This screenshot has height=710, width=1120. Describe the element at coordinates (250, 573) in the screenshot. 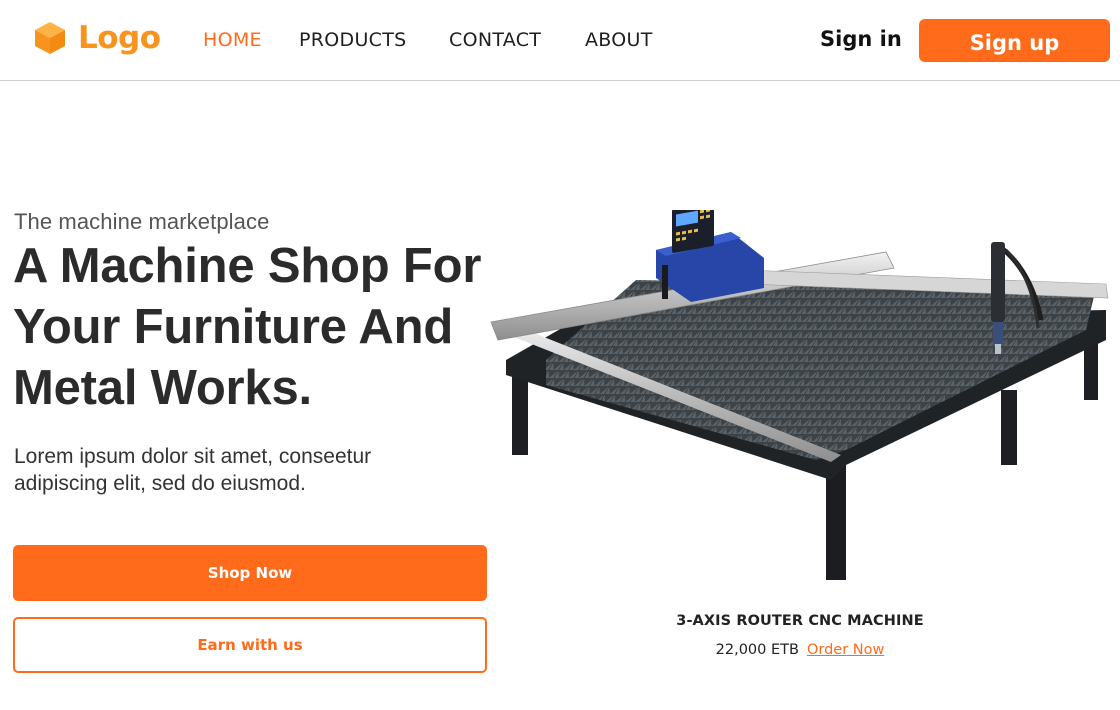

I see `shop-now-button: Shop Now` at that location.